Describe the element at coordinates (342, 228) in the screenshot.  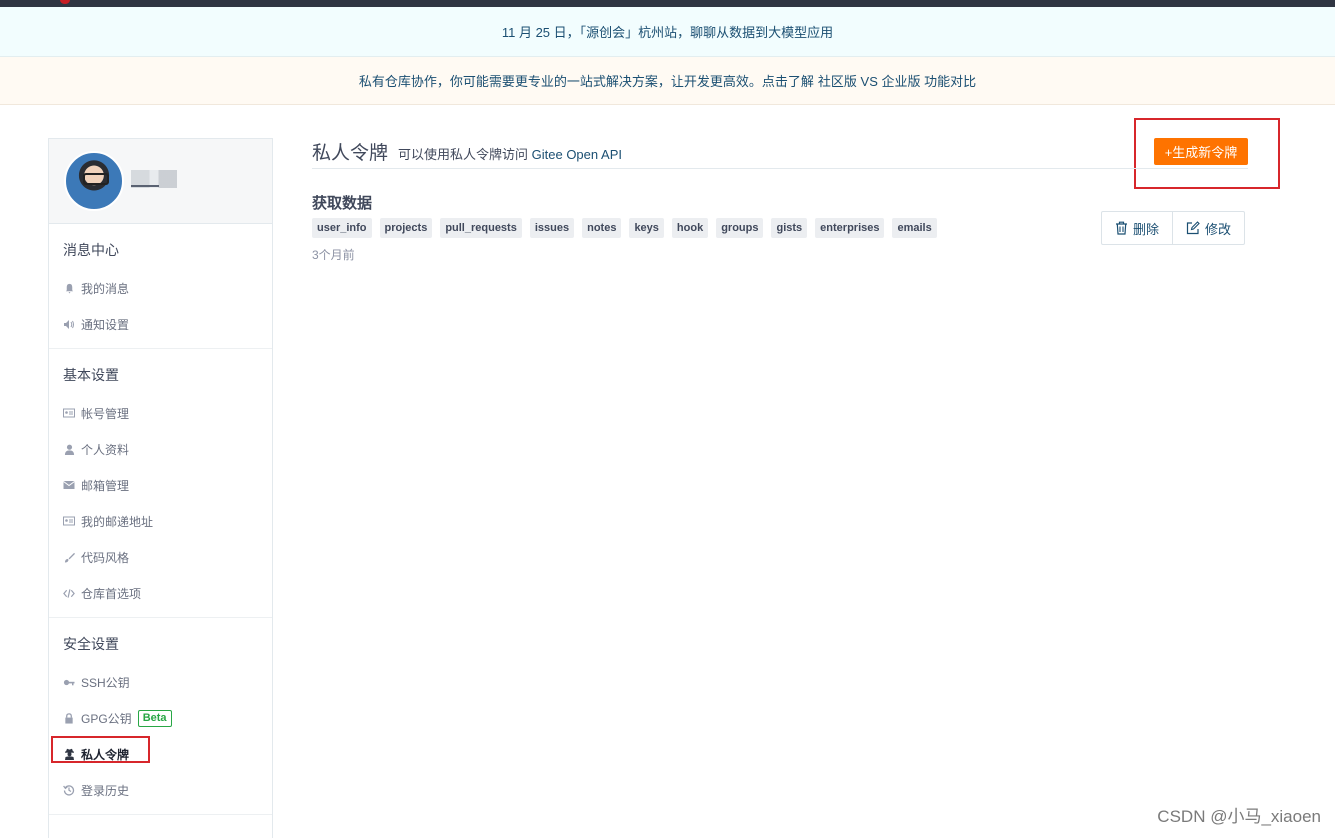
I see `scope-tag: user_info` at that location.